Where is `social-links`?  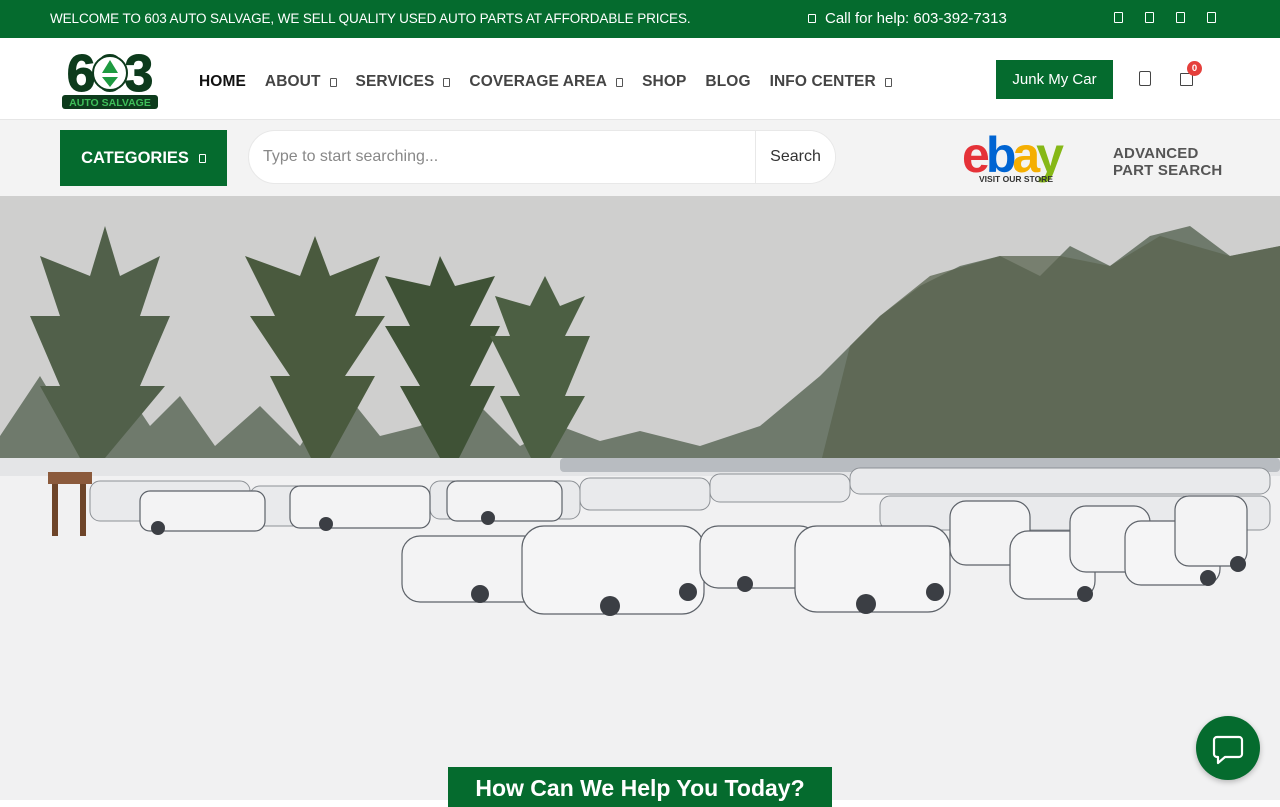
social-links is located at coordinates (1165, 17).